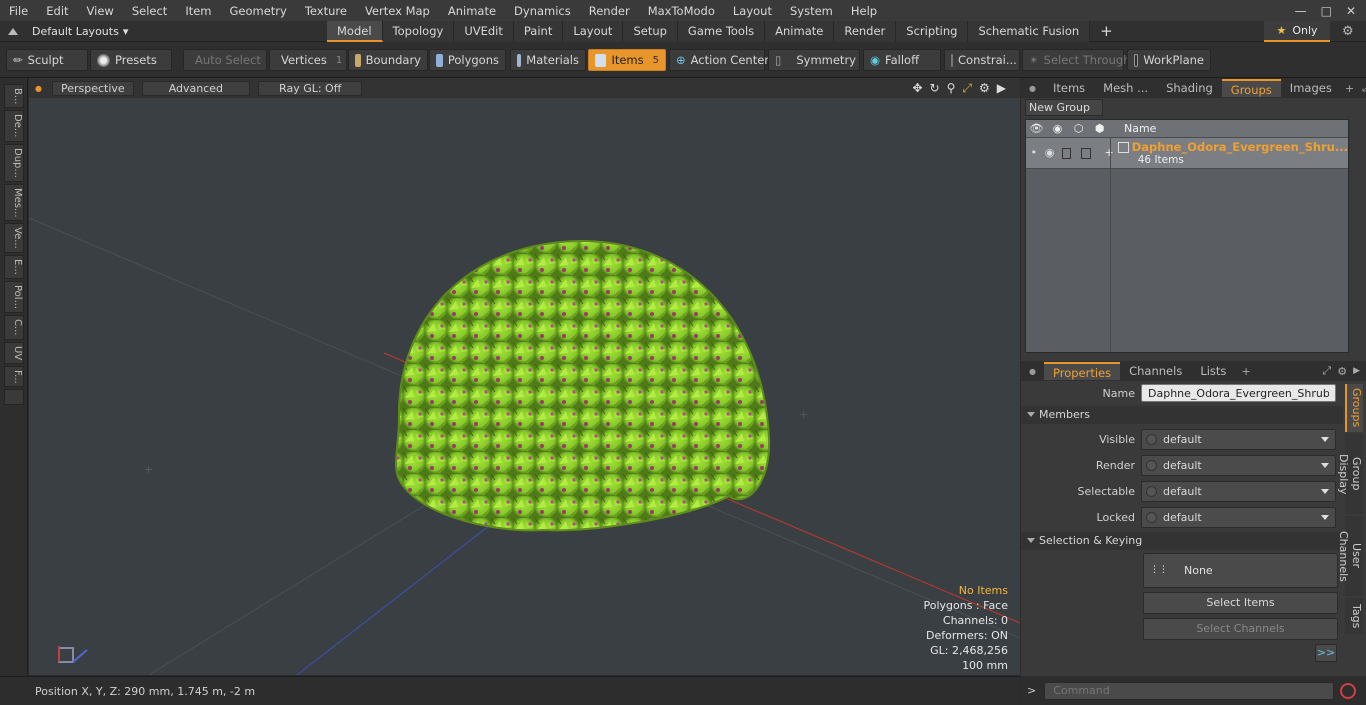 Image resolution: width=1366 pixels, height=705 pixels. What do you see at coordinates (1050, 152) in the screenshot?
I see `row-render-icon: ◉` at bounding box center [1050, 152].